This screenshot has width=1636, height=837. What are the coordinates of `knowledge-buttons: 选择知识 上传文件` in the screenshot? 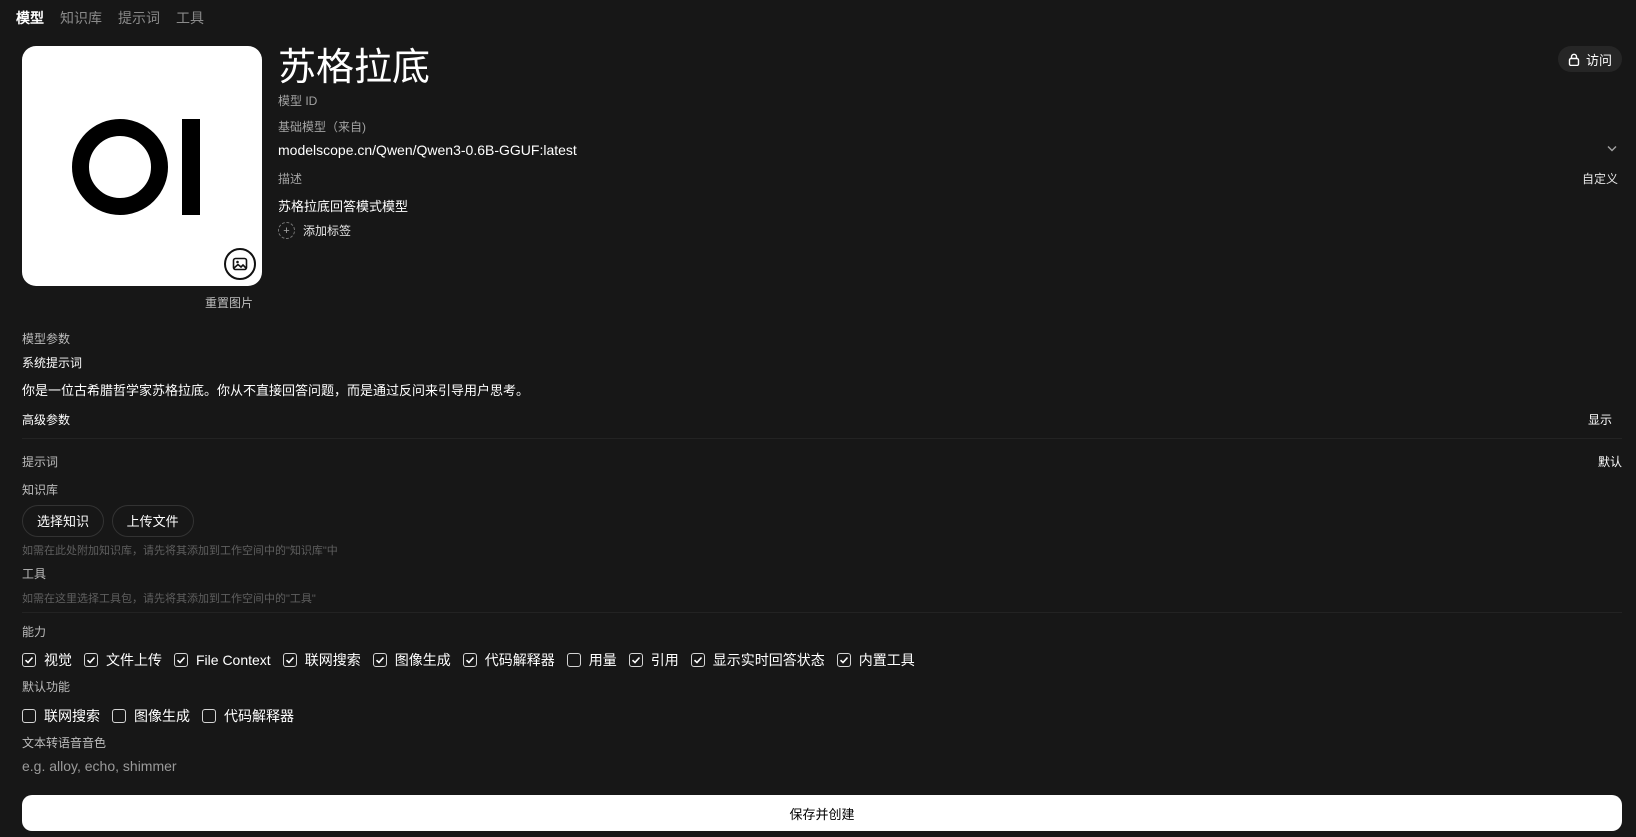 It's located at (822, 521).